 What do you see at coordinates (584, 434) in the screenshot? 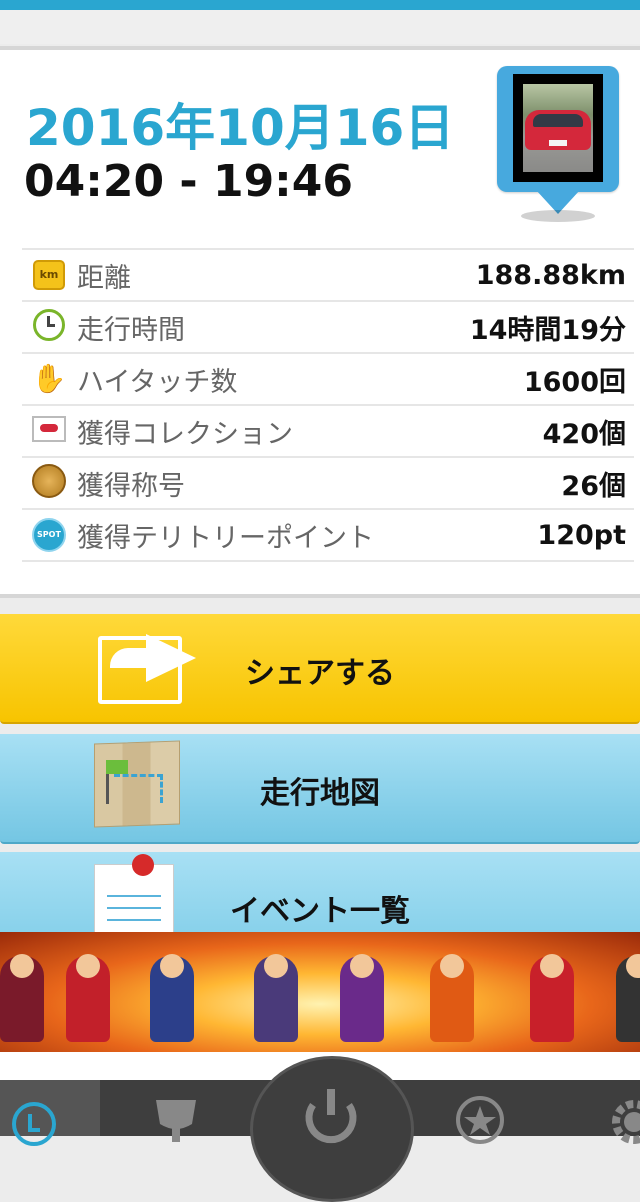
I see `stat-value: 420個` at bounding box center [584, 434].